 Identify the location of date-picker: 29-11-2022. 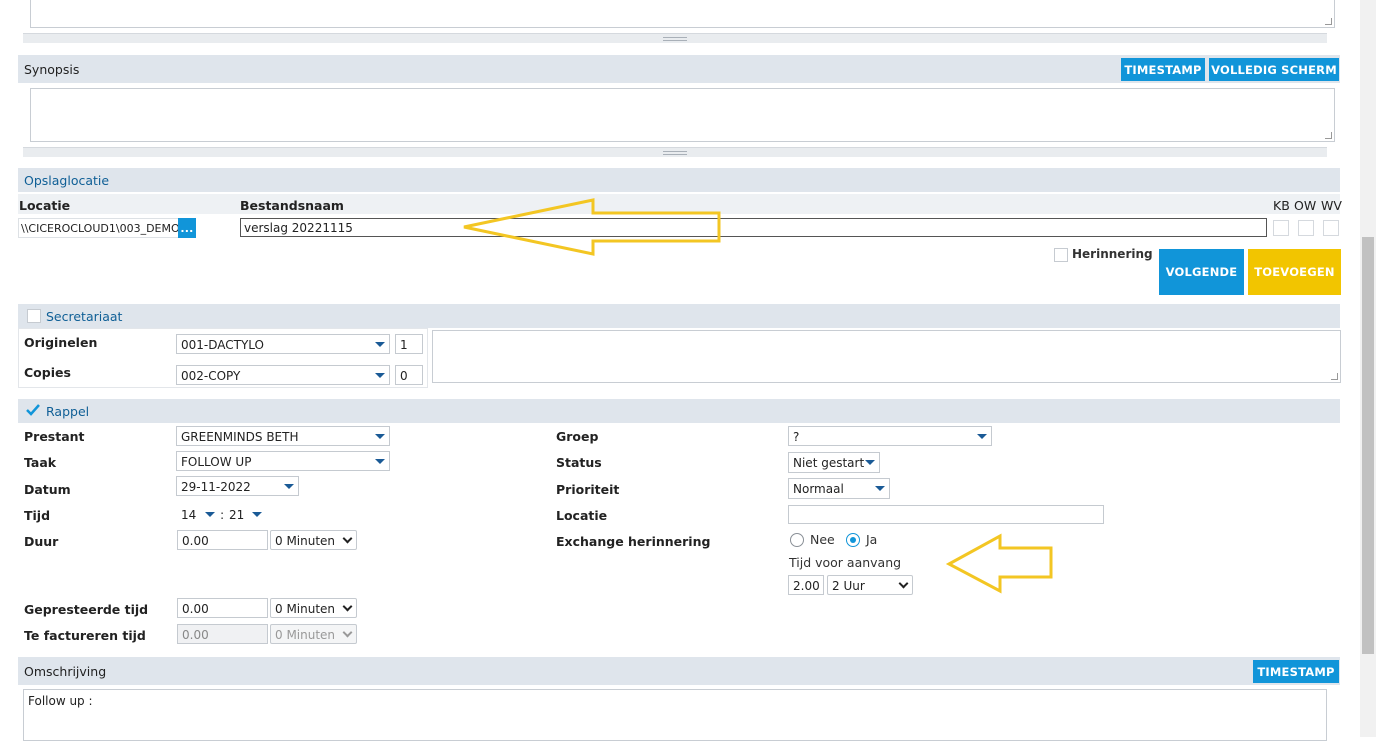
(237, 486).